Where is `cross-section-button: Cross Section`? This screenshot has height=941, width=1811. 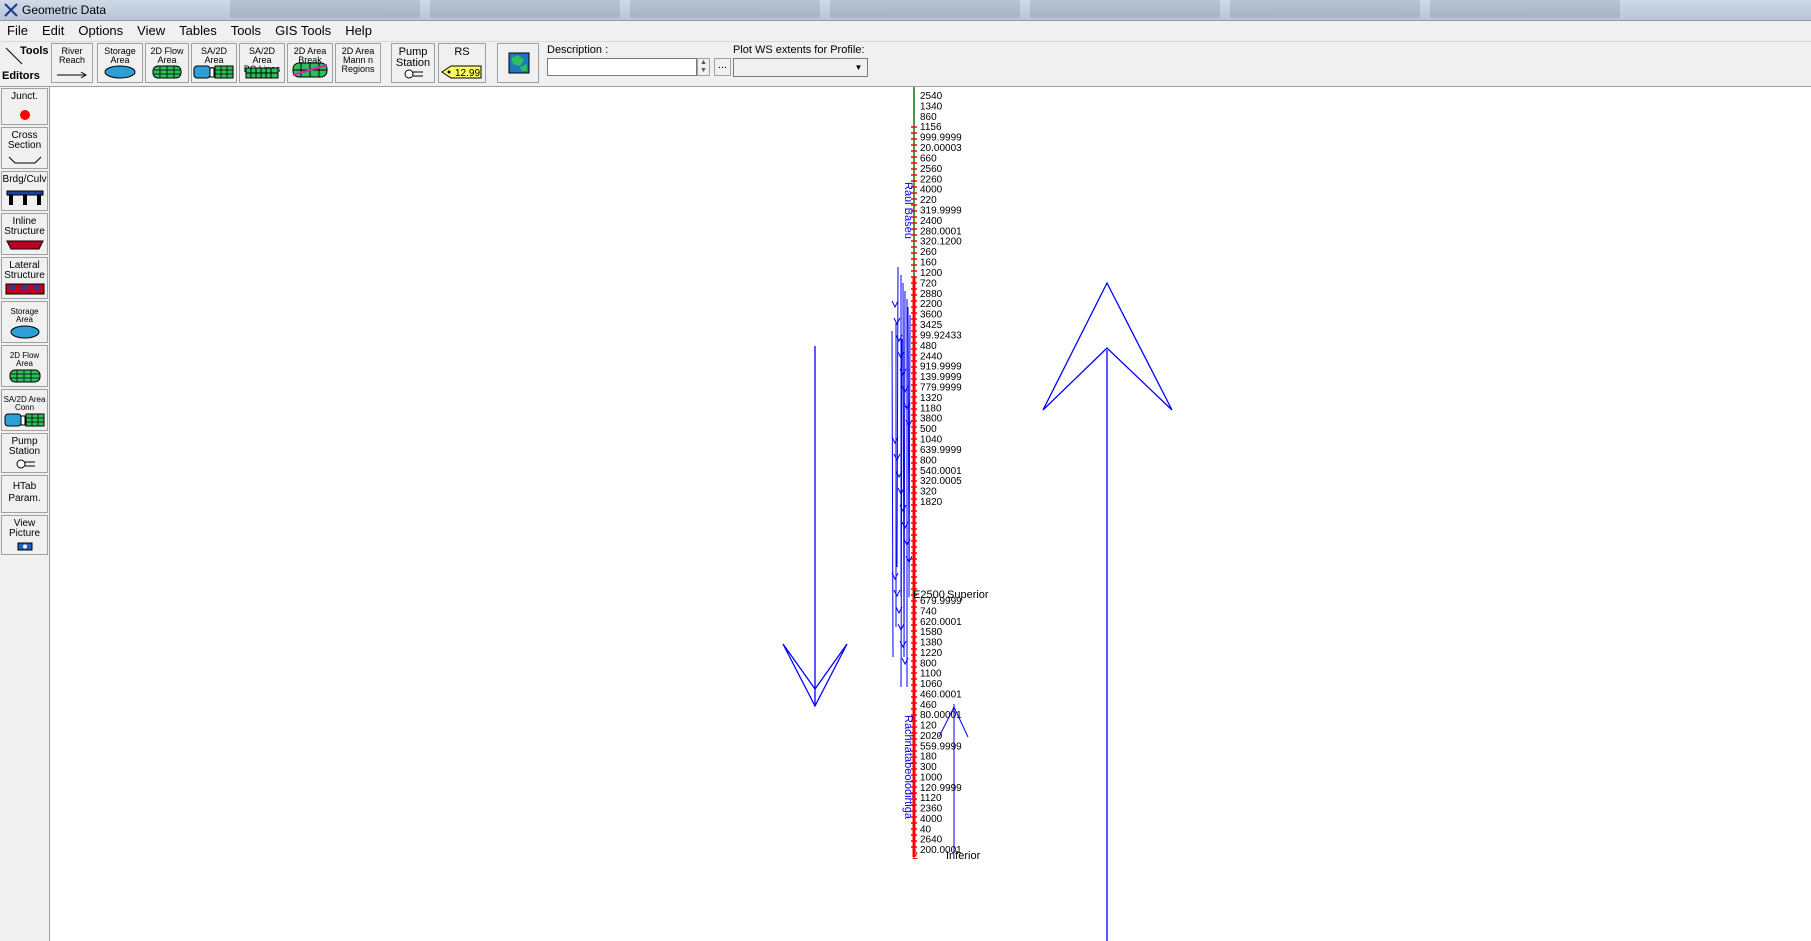
cross-section-button: Cross Section is located at coordinates (24, 148).